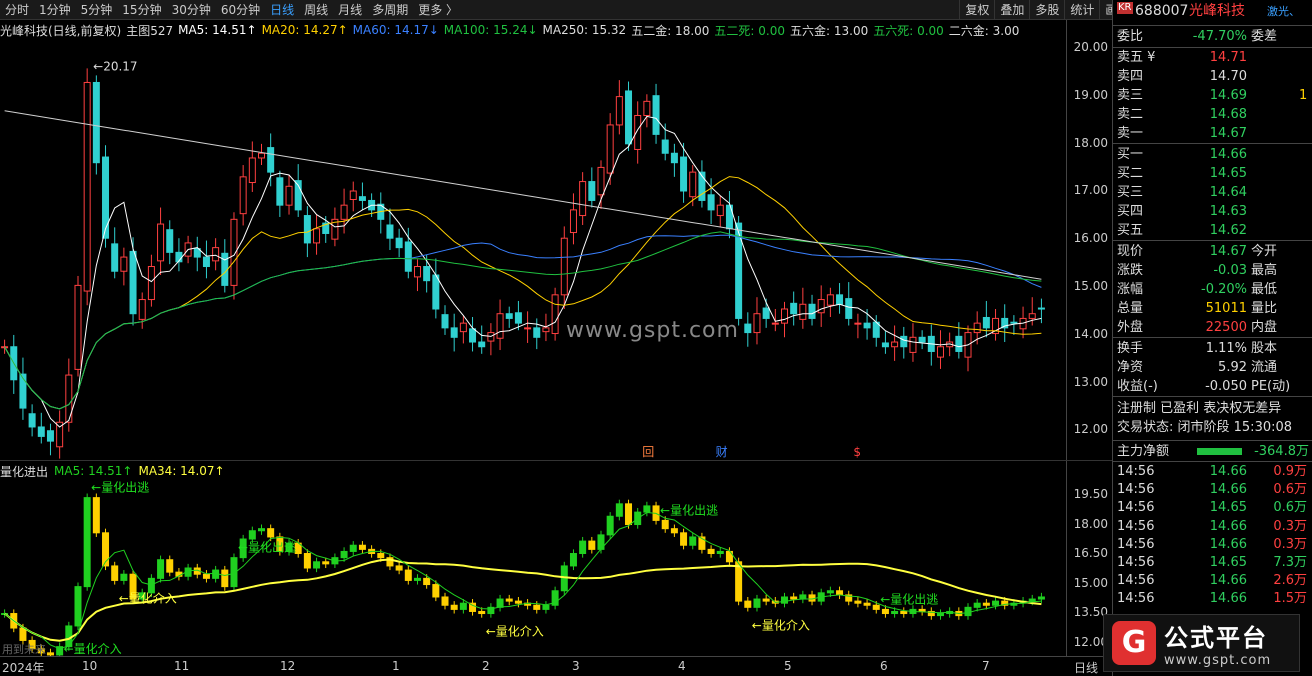 The height and width of the screenshot is (676, 1312). What do you see at coordinates (1212, 25) in the screenshot?
I see `separator` at bounding box center [1212, 25].